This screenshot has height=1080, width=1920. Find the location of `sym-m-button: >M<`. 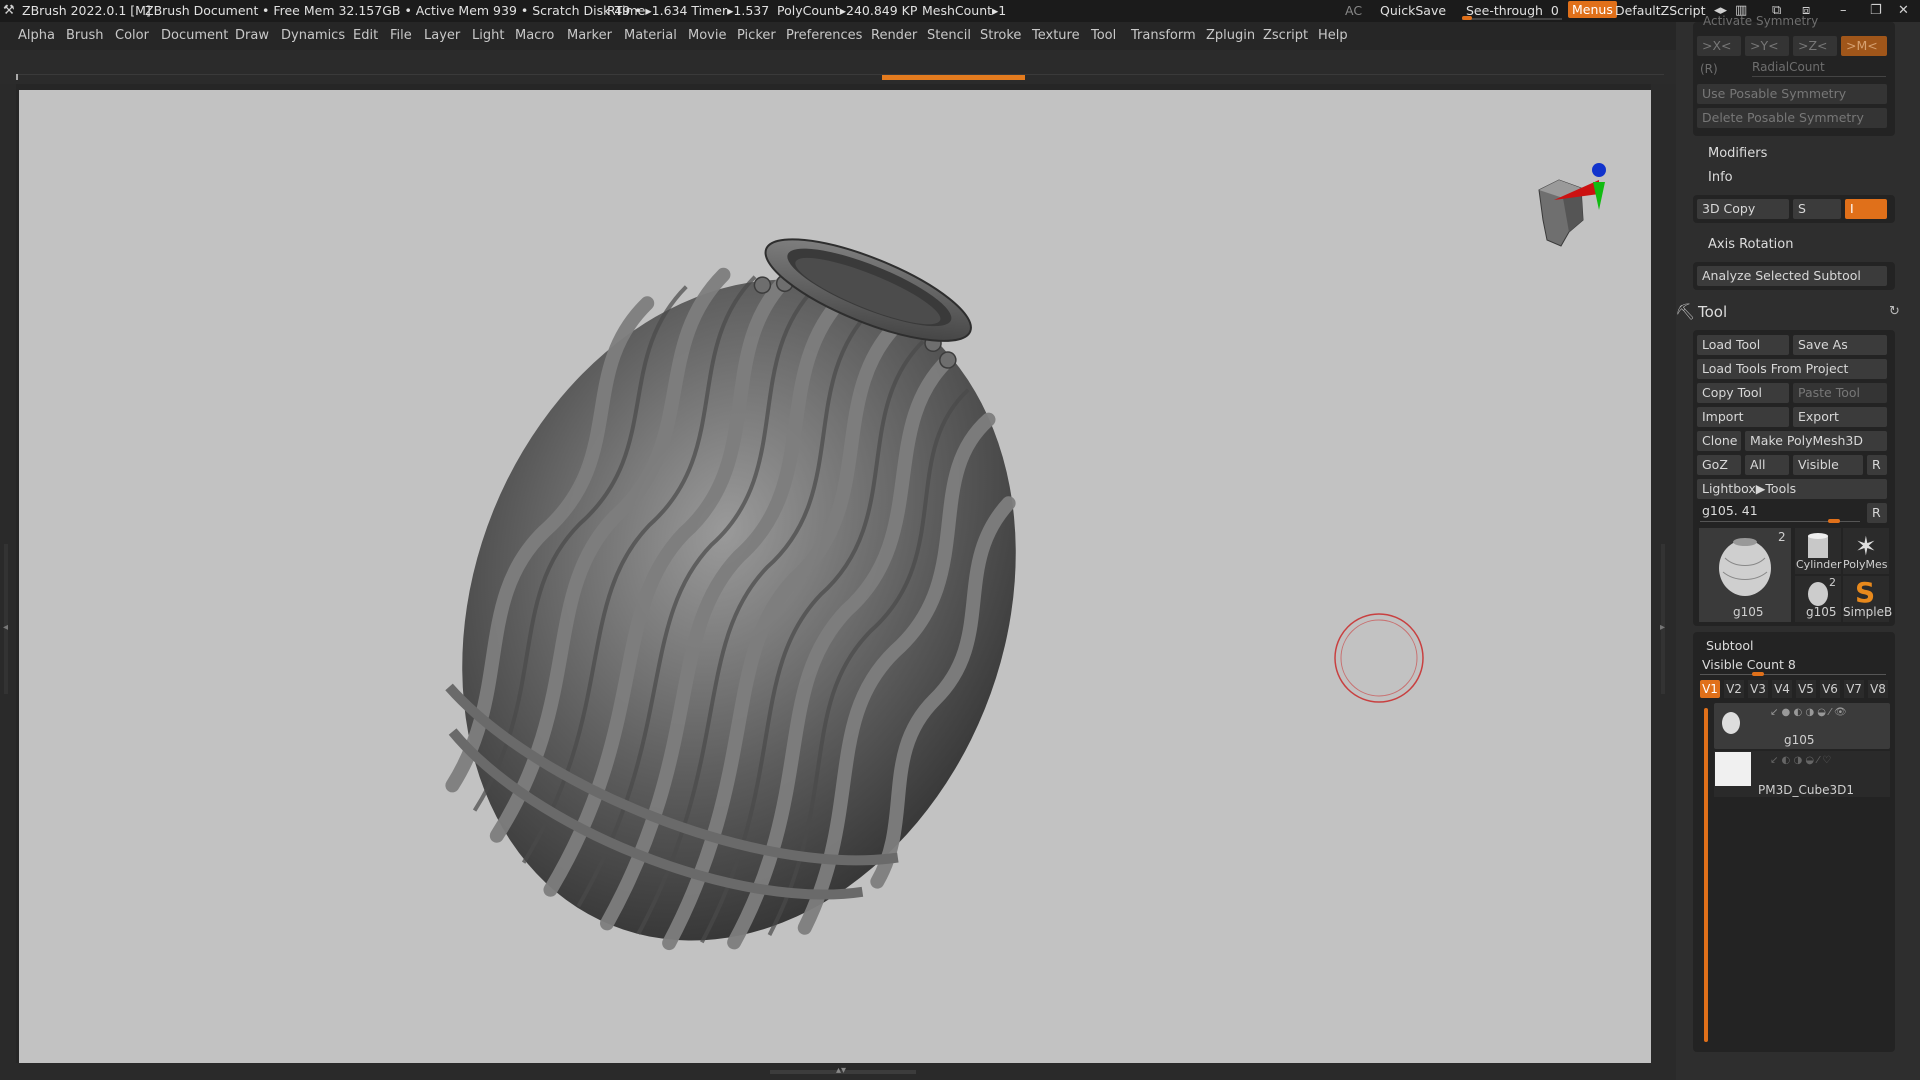

sym-m-button: >M< is located at coordinates (1864, 46).